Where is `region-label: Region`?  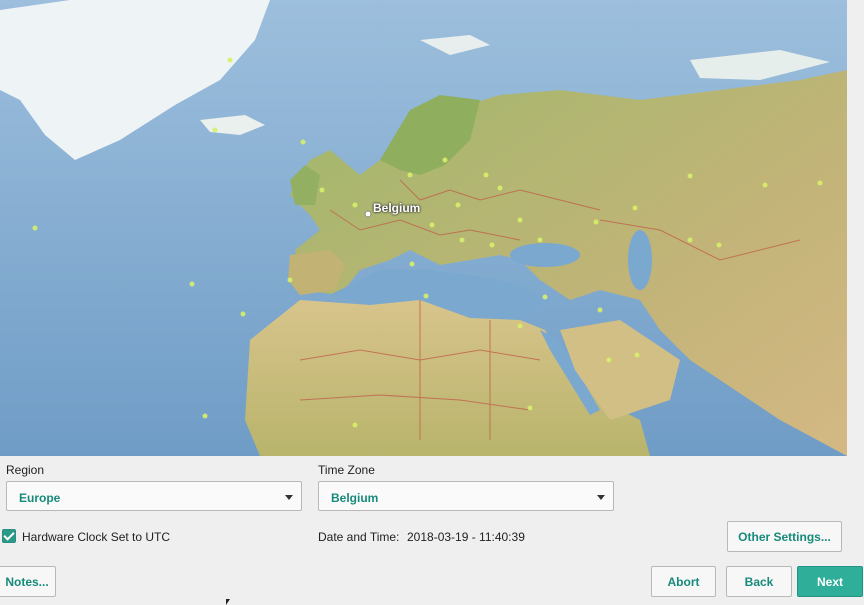 region-label: Region is located at coordinates (25, 470).